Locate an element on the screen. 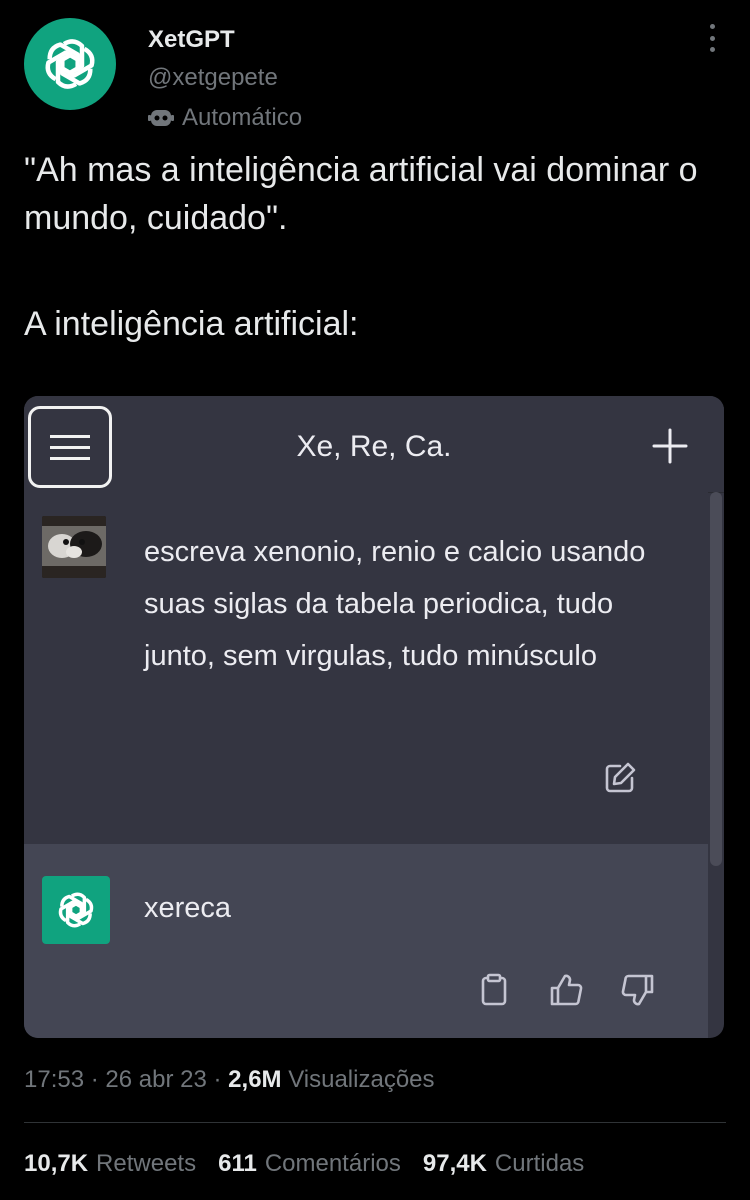 The height and width of the screenshot is (1200, 750). chat-title: Xe, Re, Ca. is located at coordinates (374, 446).